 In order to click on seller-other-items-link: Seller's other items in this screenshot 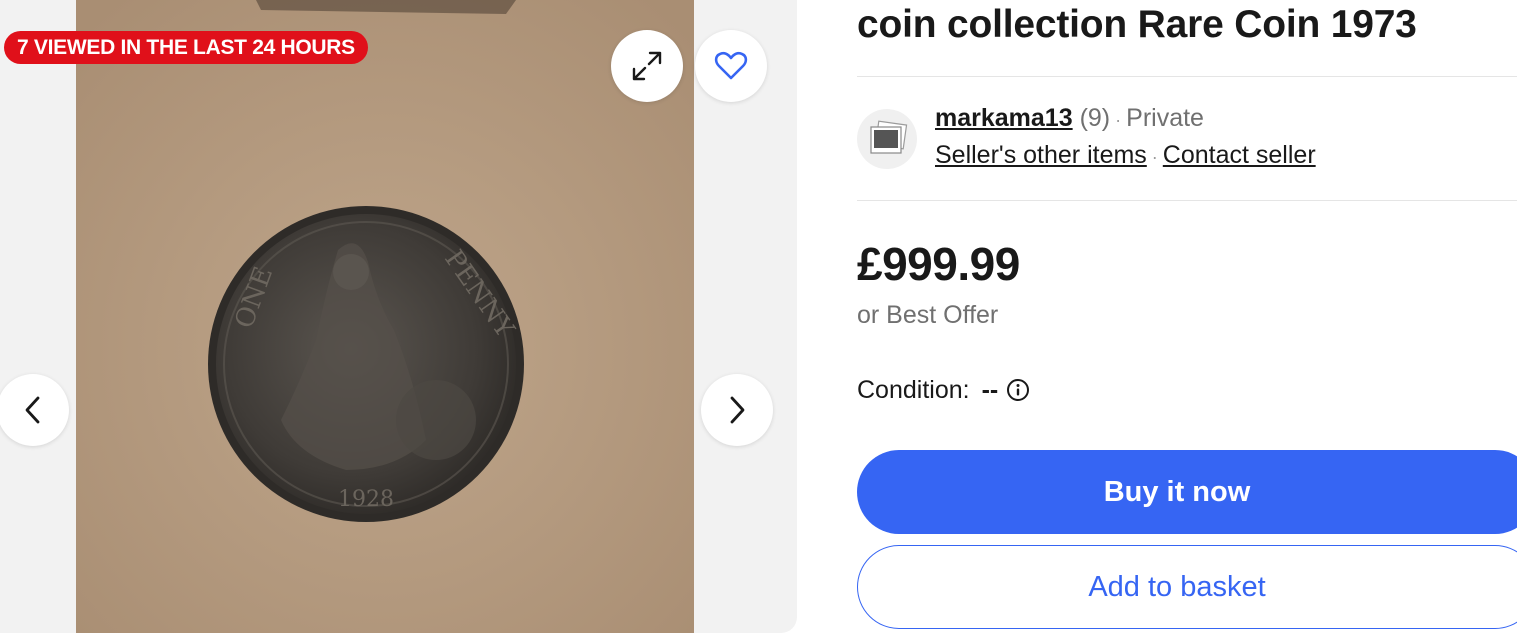, I will do `click(1041, 155)`.